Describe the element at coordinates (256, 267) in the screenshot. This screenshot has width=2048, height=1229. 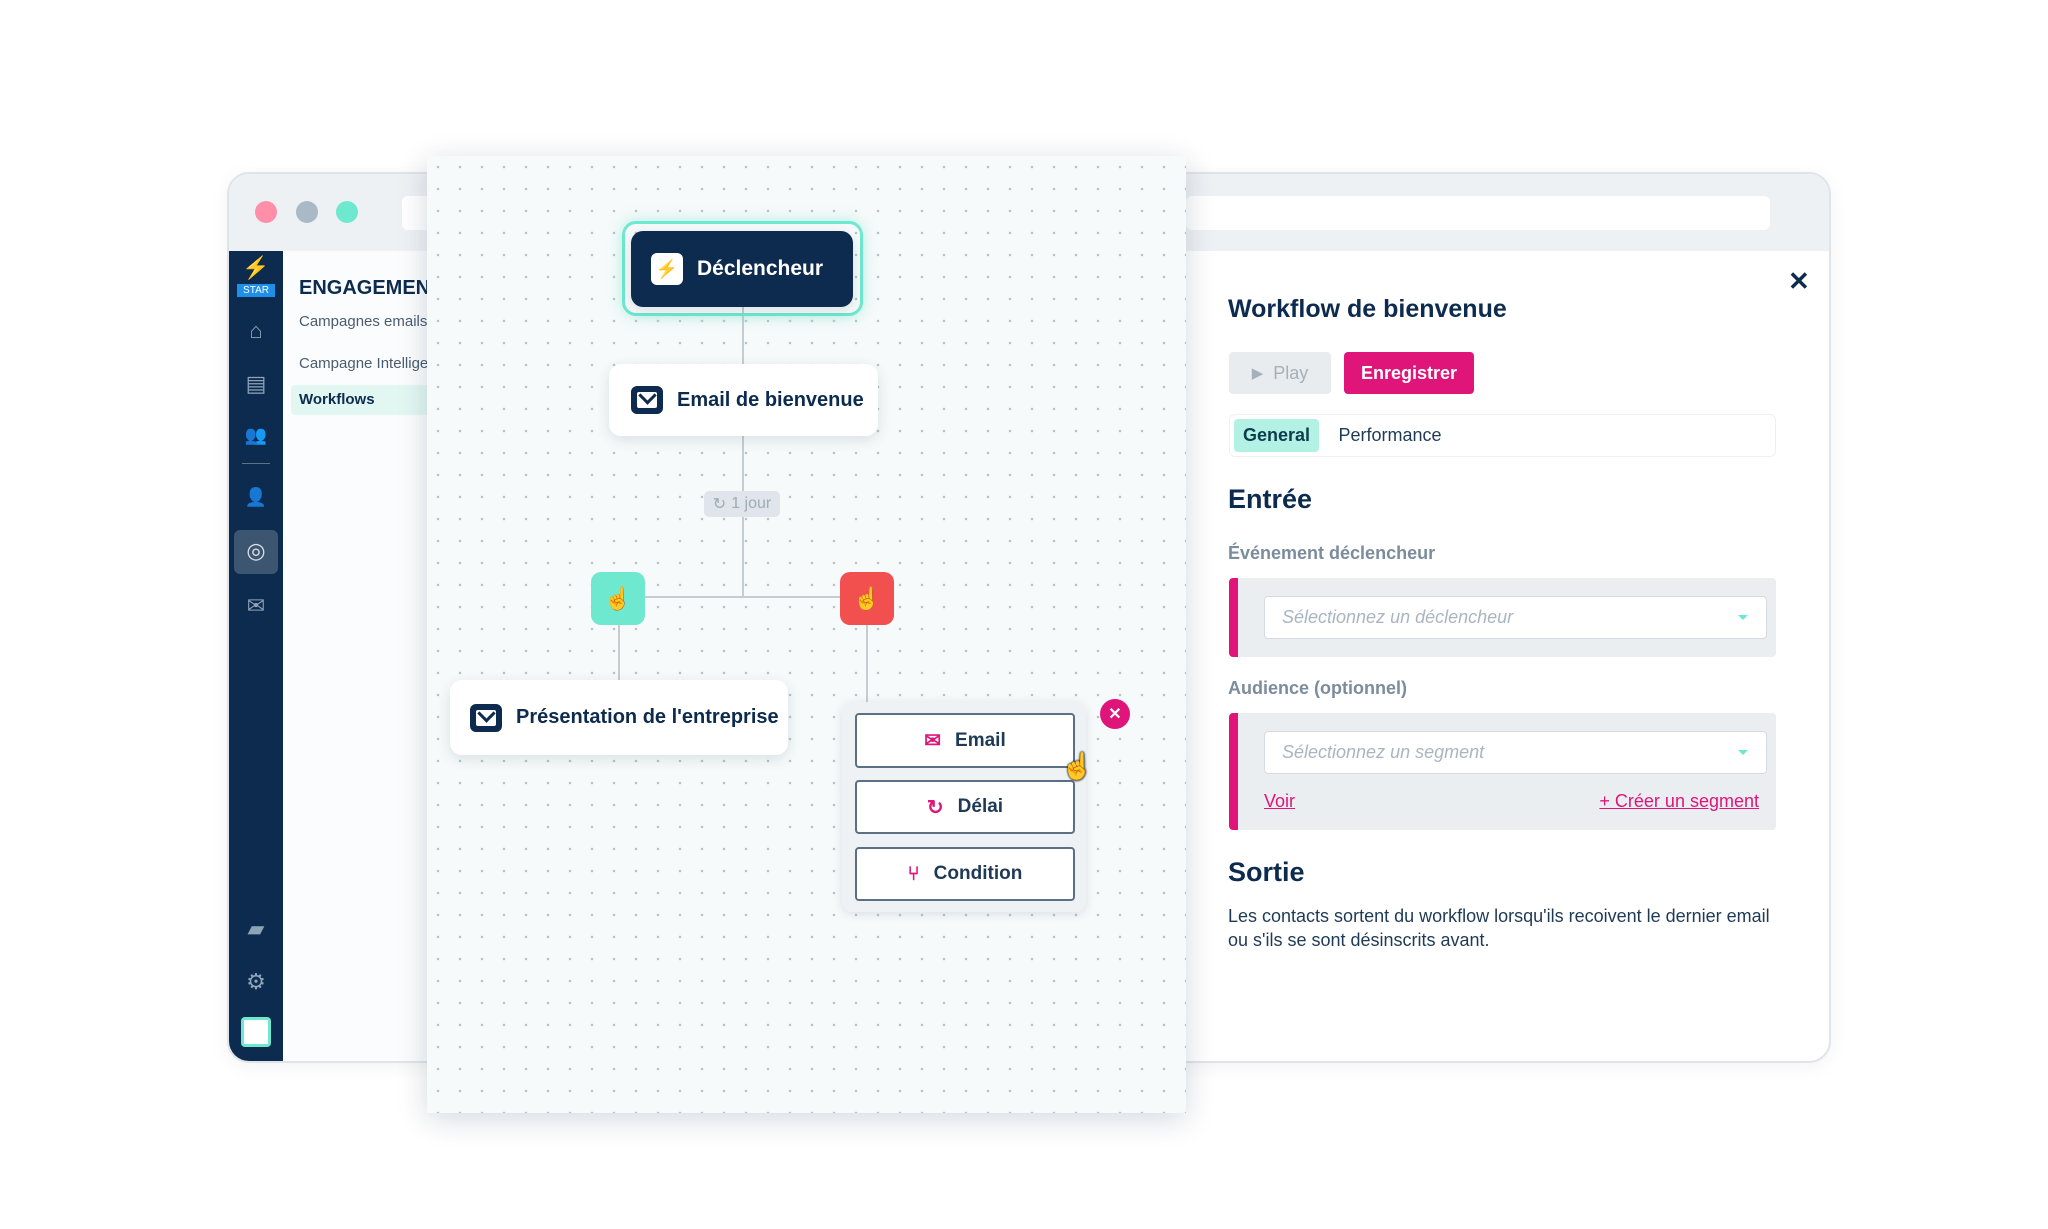
I see `brand-logo-icon: ⚡` at that location.